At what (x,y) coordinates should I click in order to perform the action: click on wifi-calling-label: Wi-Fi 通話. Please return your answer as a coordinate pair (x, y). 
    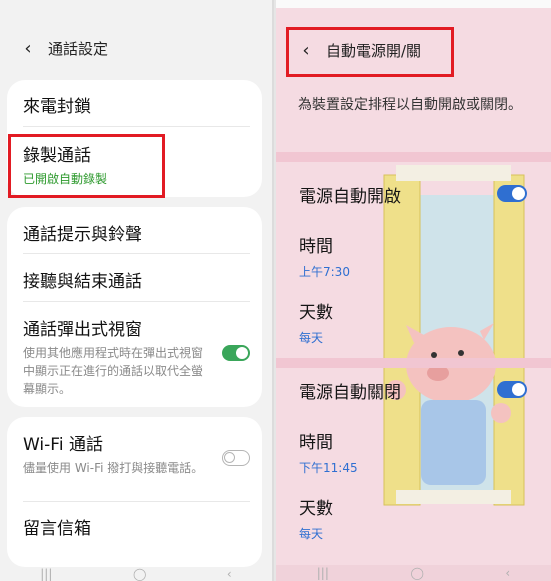
    Looking at the image, I should click on (63, 445).